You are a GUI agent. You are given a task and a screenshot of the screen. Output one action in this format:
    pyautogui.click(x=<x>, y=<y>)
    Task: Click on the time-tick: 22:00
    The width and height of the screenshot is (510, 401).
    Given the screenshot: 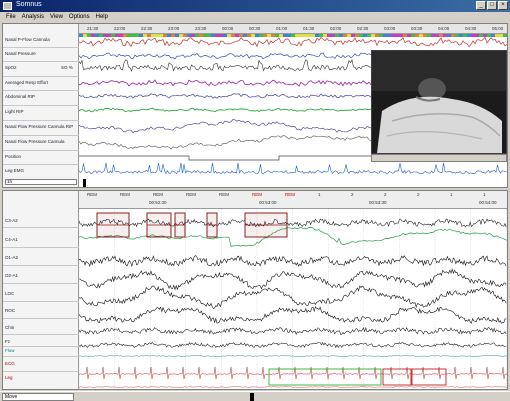 What is the action you would take?
    pyautogui.click(x=120, y=28)
    